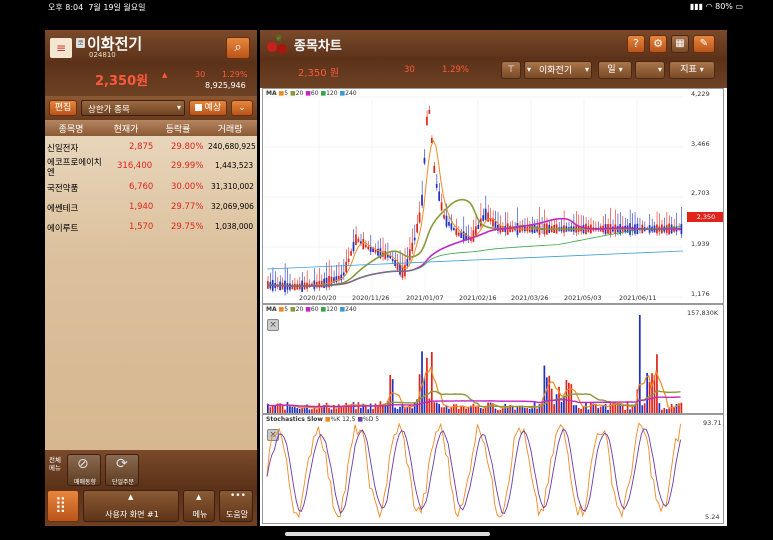 The image size is (773, 540). What do you see at coordinates (242, 108) in the screenshot?
I see `expand-button: ⌄` at bounding box center [242, 108].